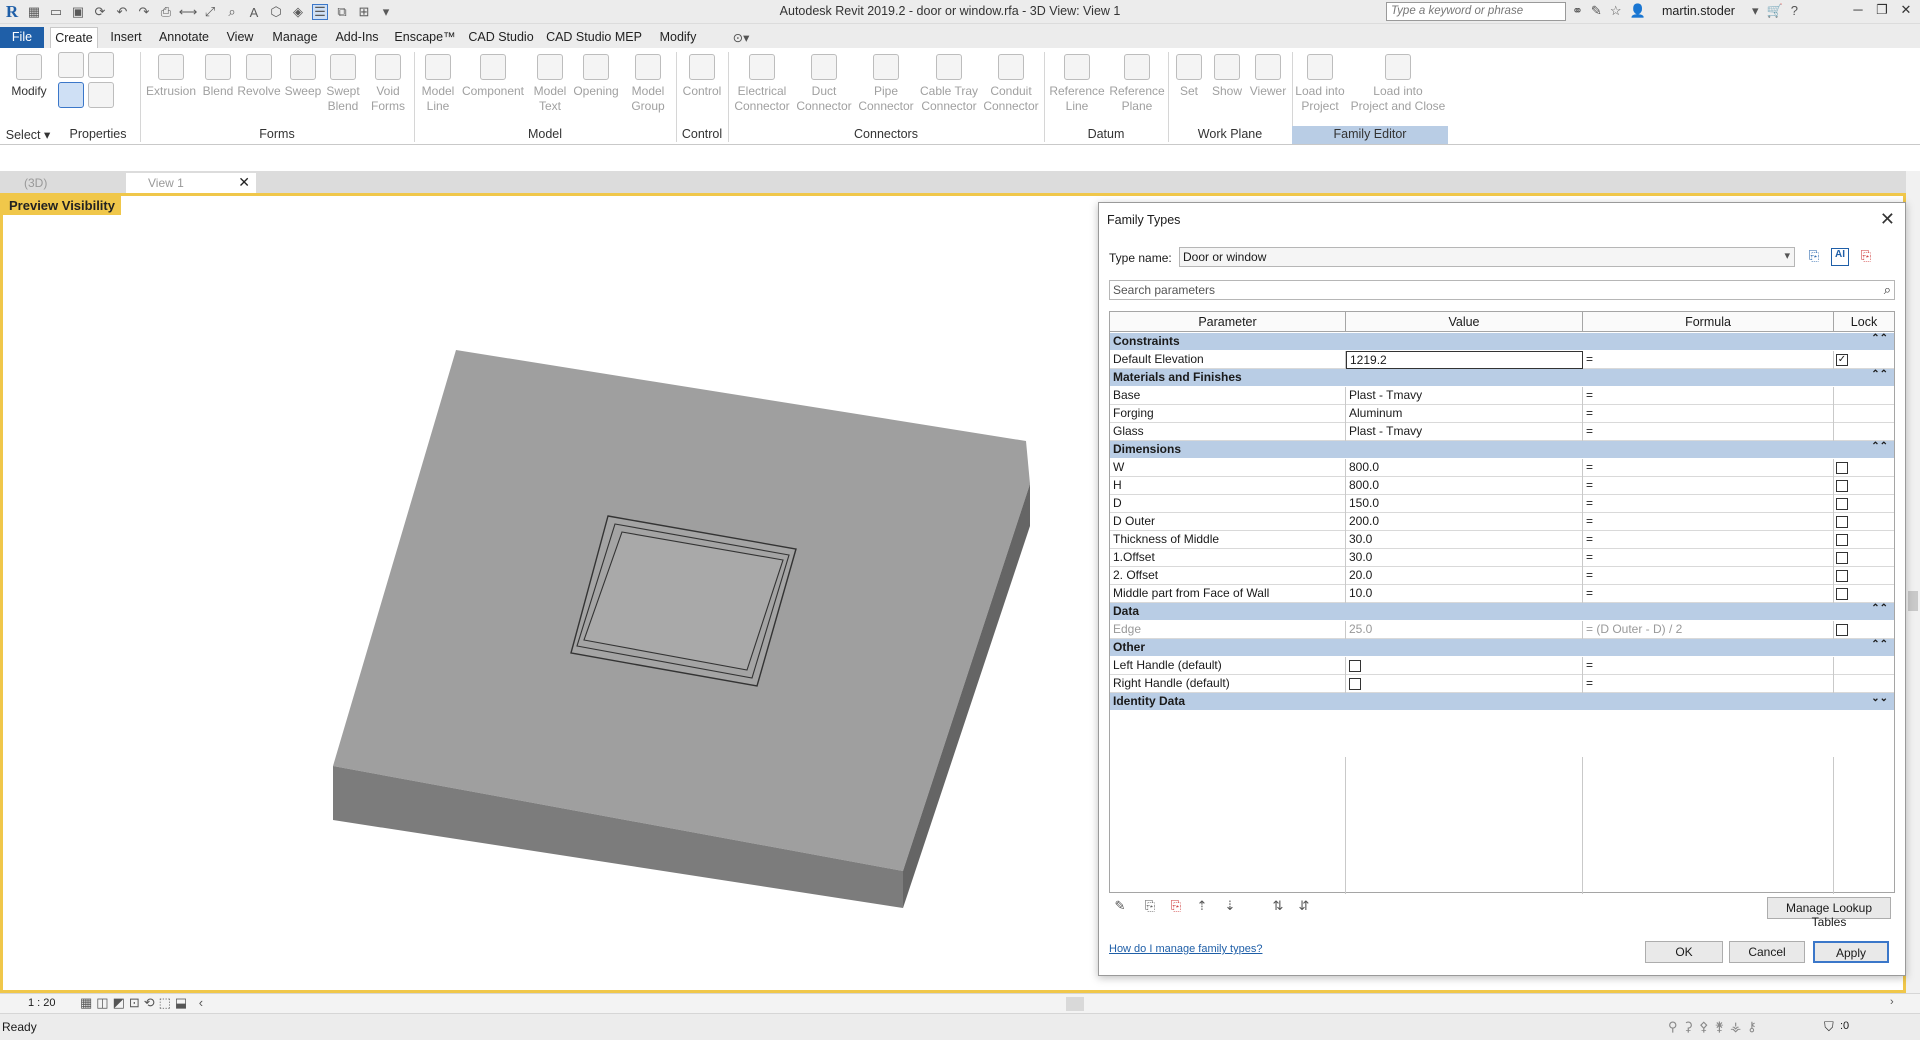 The width and height of the screenshot is (1920, 1040). I want to click on customize-qat-icon: ▾, so click(386, 12).